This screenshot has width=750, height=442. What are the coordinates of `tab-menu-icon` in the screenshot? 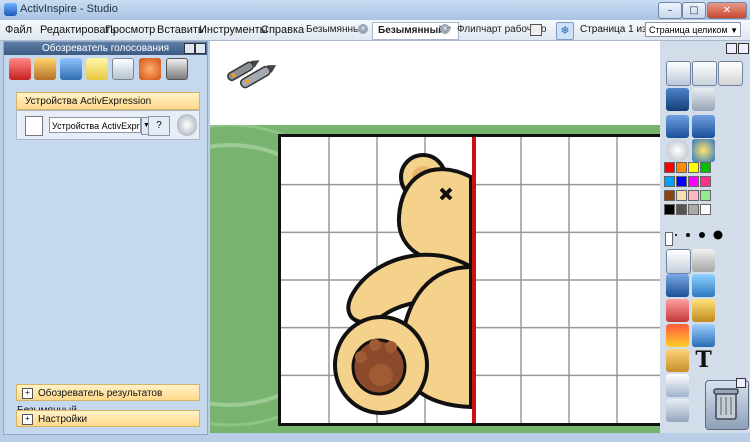 It's located at (536, 30).